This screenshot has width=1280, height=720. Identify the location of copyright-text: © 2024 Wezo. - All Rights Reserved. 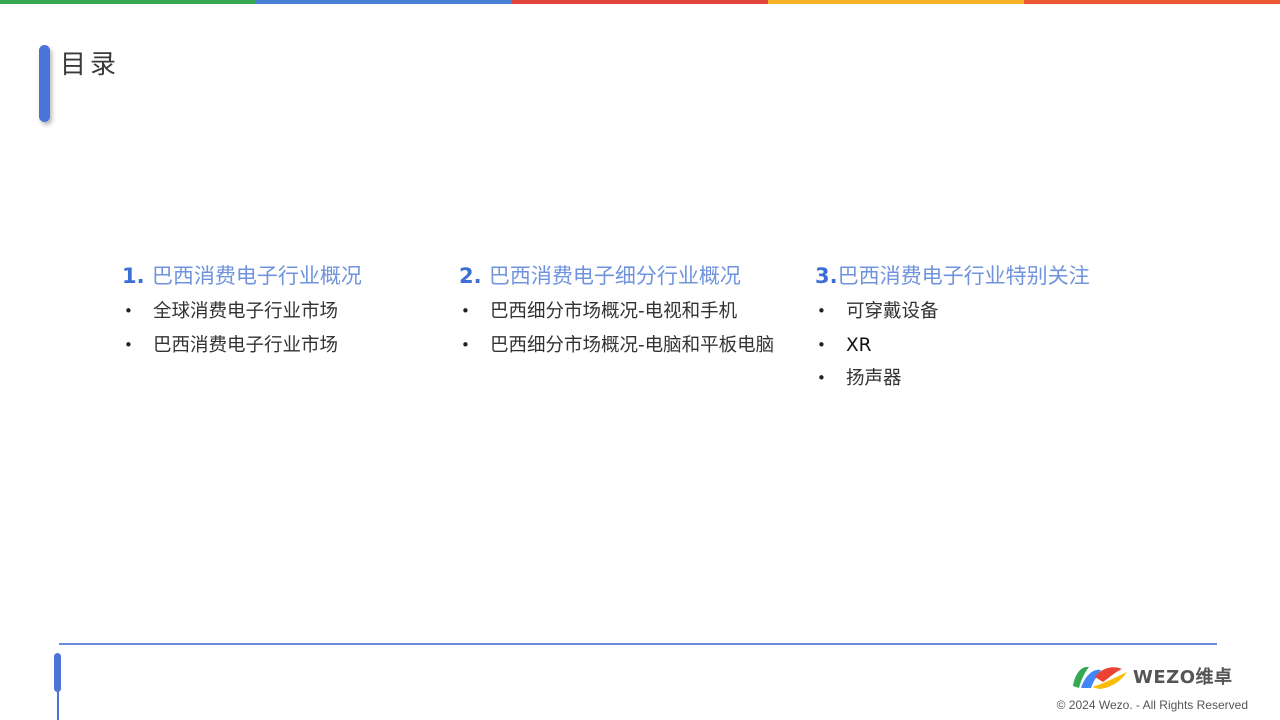
(1152, 705).